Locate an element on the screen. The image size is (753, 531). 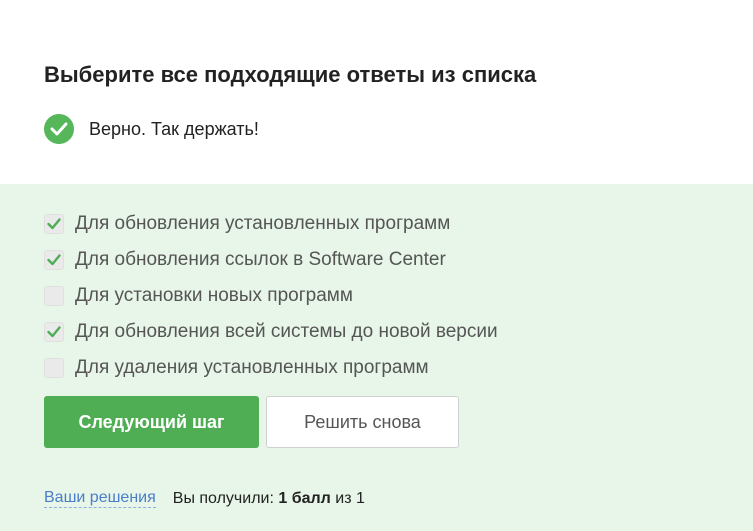
retry-button: Решить снова is located at coordinates (362, 422).